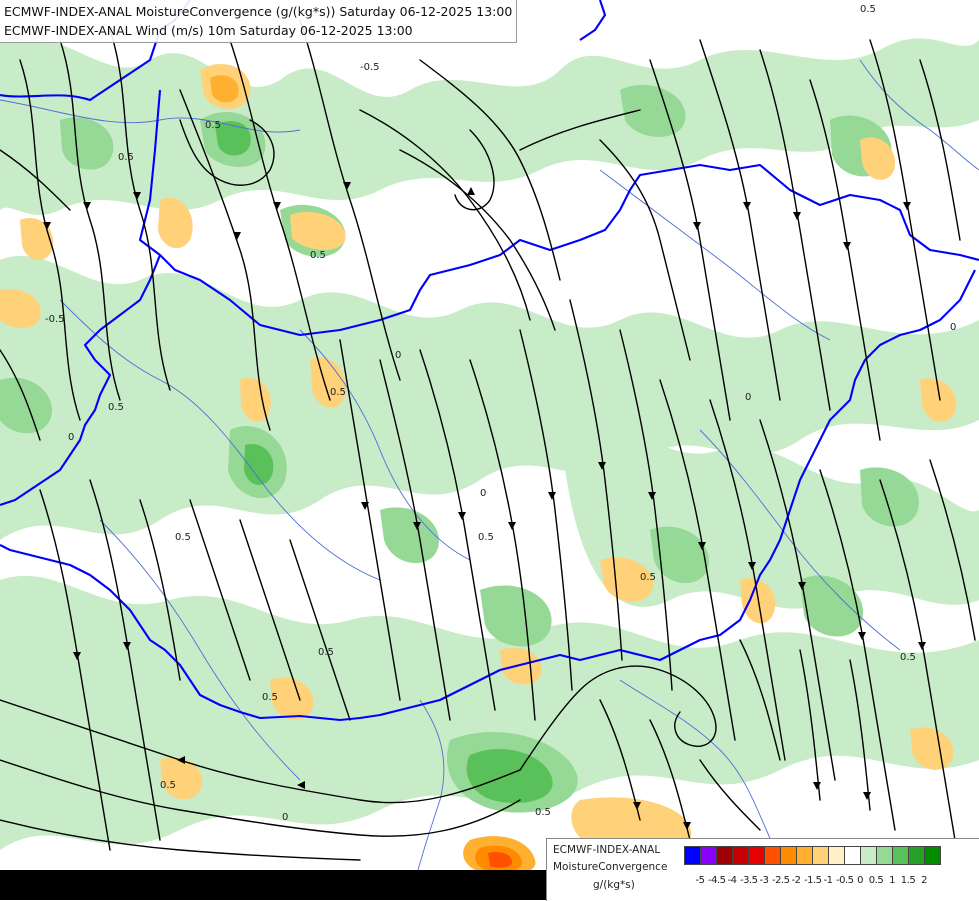  What do you see at coordinates (764, 880) in the screenshot?
I see `legend-tick-label: -3` at bounding box center [764, 880].